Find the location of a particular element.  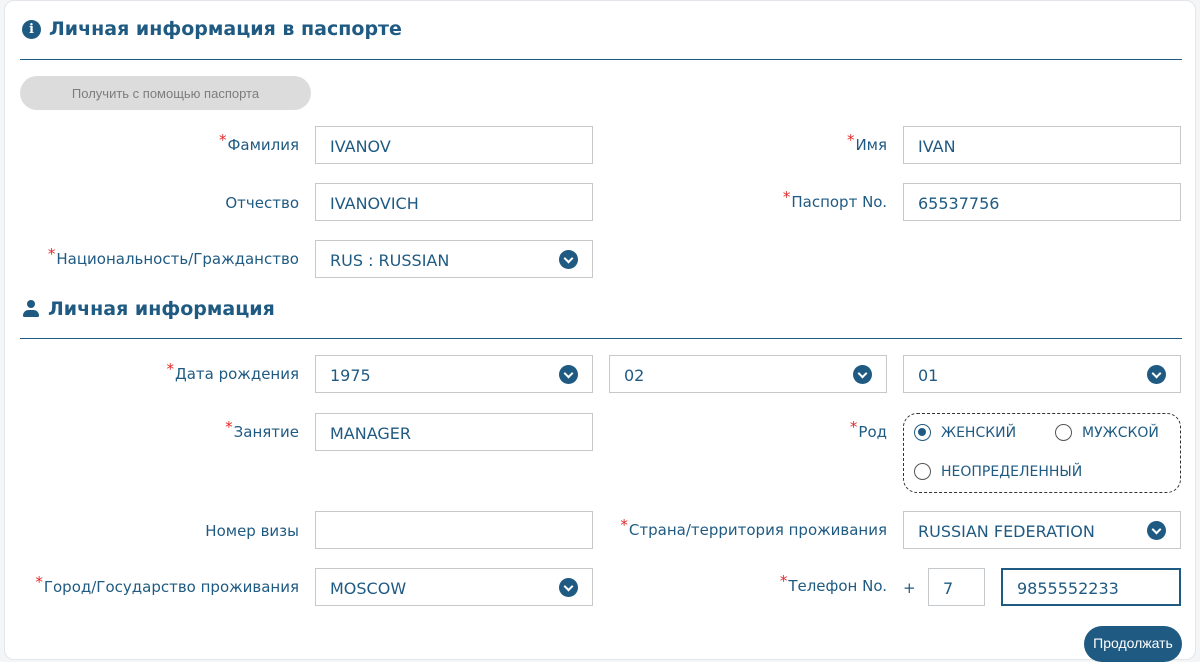

nationality-select: RUS : RUSSIAN is located at coordinates (454, 259).